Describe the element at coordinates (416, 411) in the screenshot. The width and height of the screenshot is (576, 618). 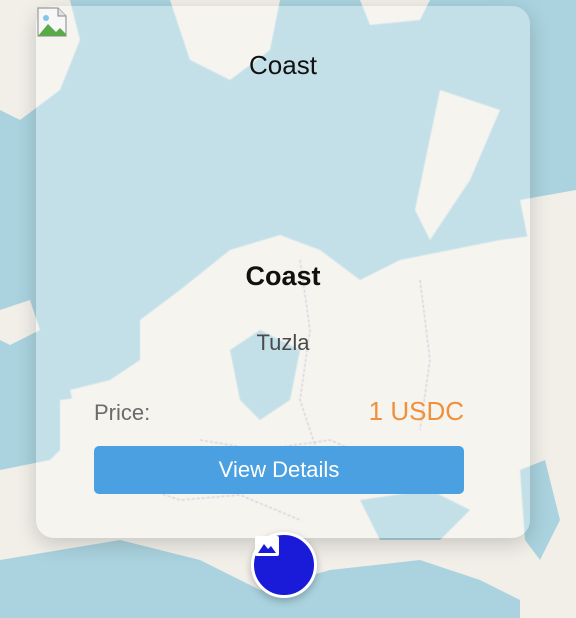
I see `price-value: 1 USDC` at that location.